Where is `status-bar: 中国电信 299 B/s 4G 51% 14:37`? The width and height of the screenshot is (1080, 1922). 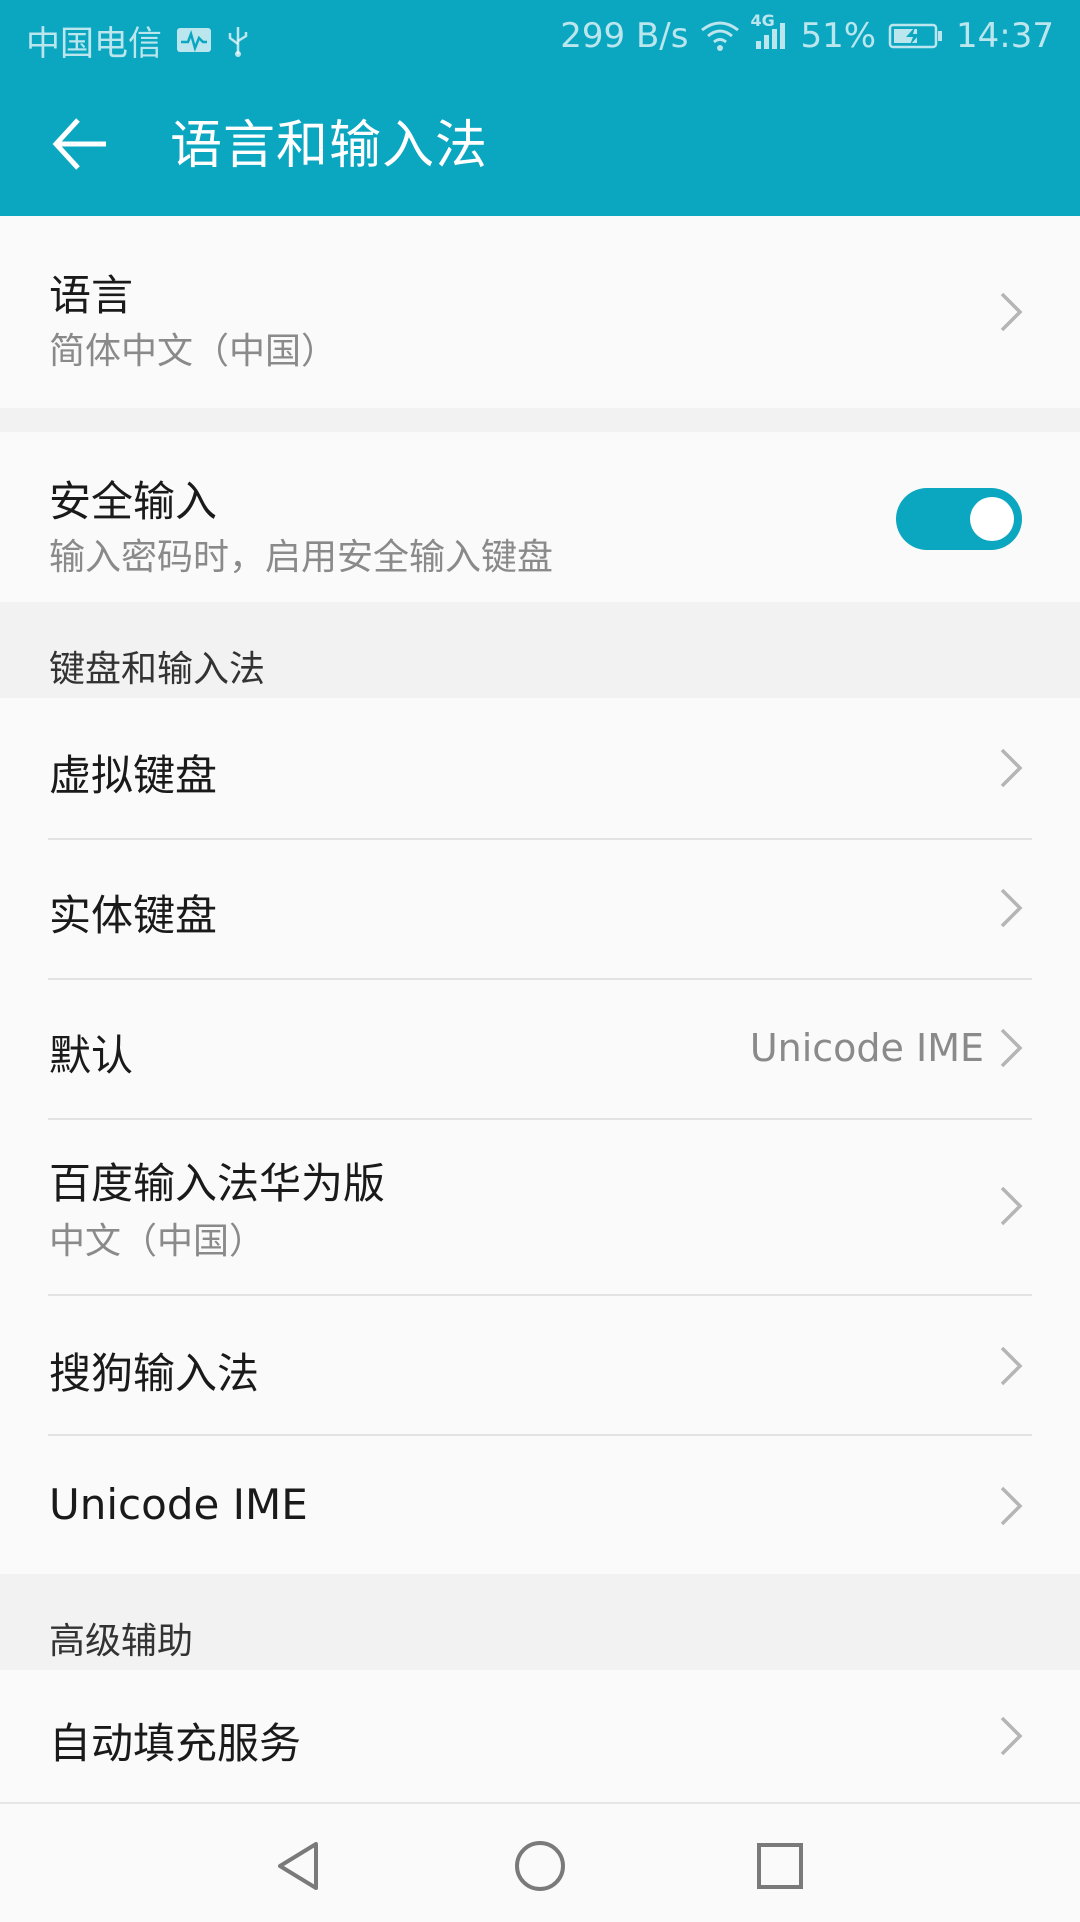 status-bar: 中国电信 299 B/s 4G 51% 14:37 is located at coordinates (540, 37).